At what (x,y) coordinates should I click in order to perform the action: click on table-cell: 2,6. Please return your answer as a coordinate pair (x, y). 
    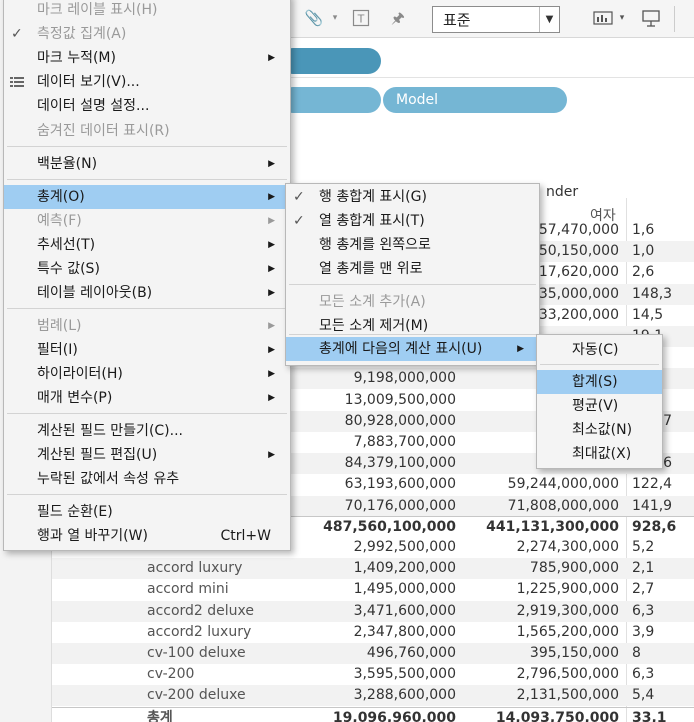
    Looking at the image, I should click on (643, 272).